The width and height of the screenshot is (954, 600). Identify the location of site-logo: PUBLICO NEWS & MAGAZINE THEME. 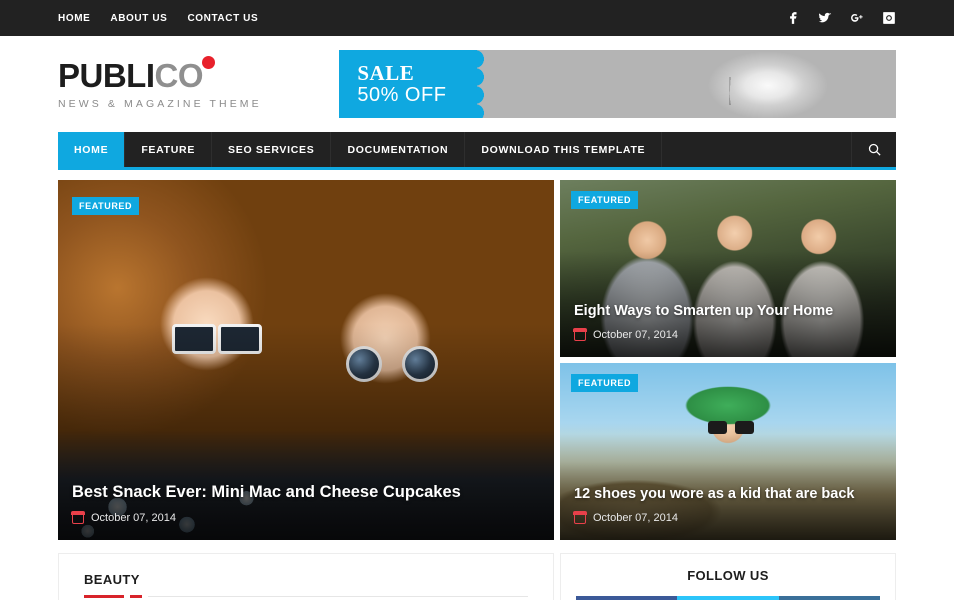
(195, 82).